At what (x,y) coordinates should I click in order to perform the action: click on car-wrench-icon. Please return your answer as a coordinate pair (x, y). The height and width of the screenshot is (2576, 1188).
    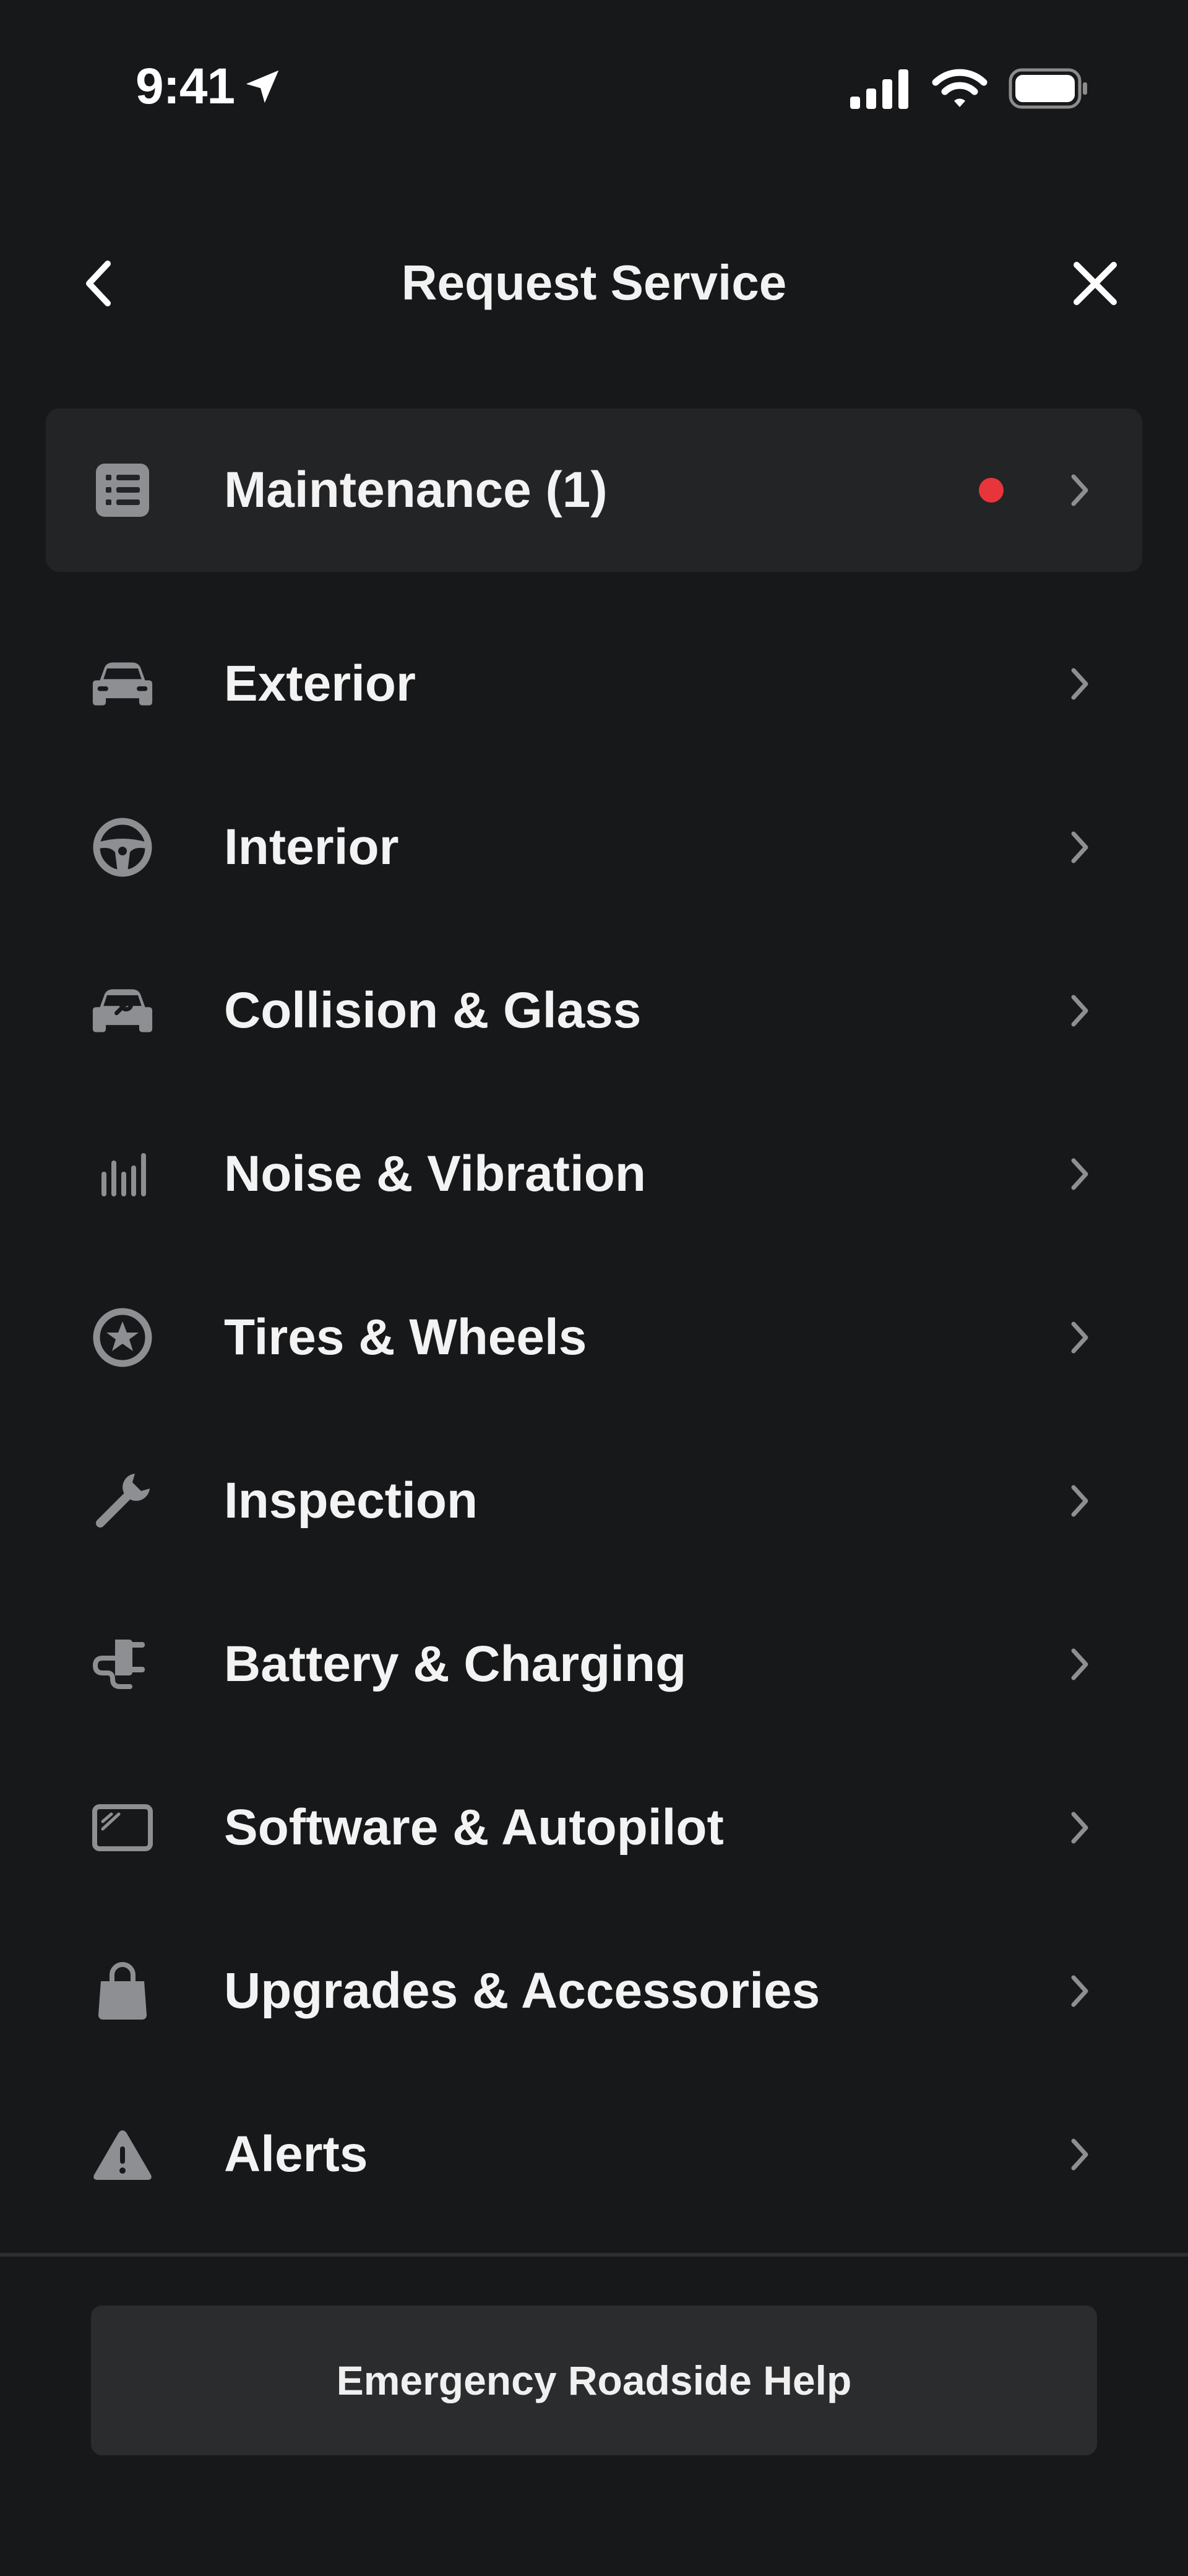
    Looking at the image, I should click on (122, 1011).